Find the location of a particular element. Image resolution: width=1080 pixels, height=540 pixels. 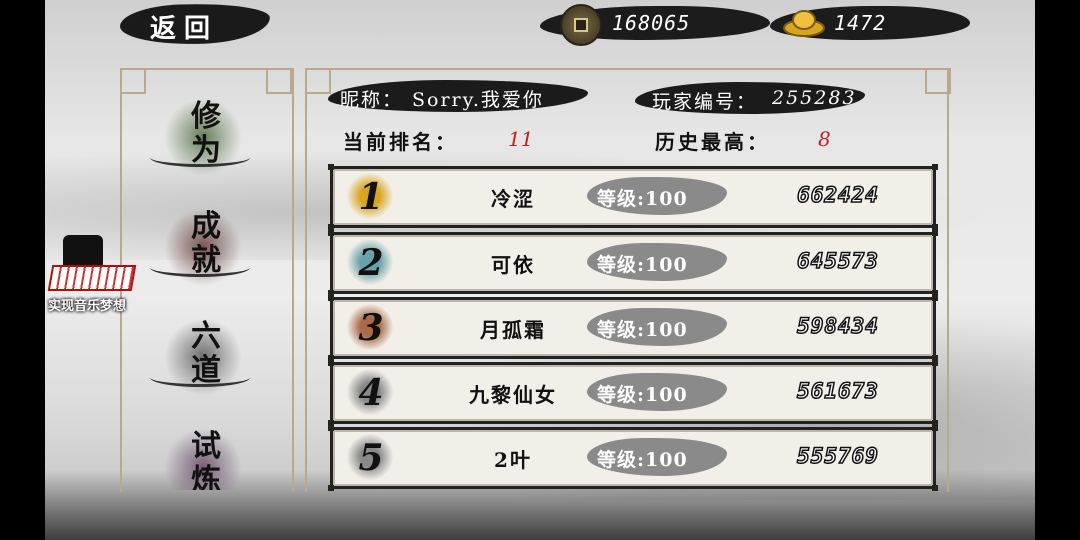

current-rank-label: 当前排名： is located at coordinates (400, 142).